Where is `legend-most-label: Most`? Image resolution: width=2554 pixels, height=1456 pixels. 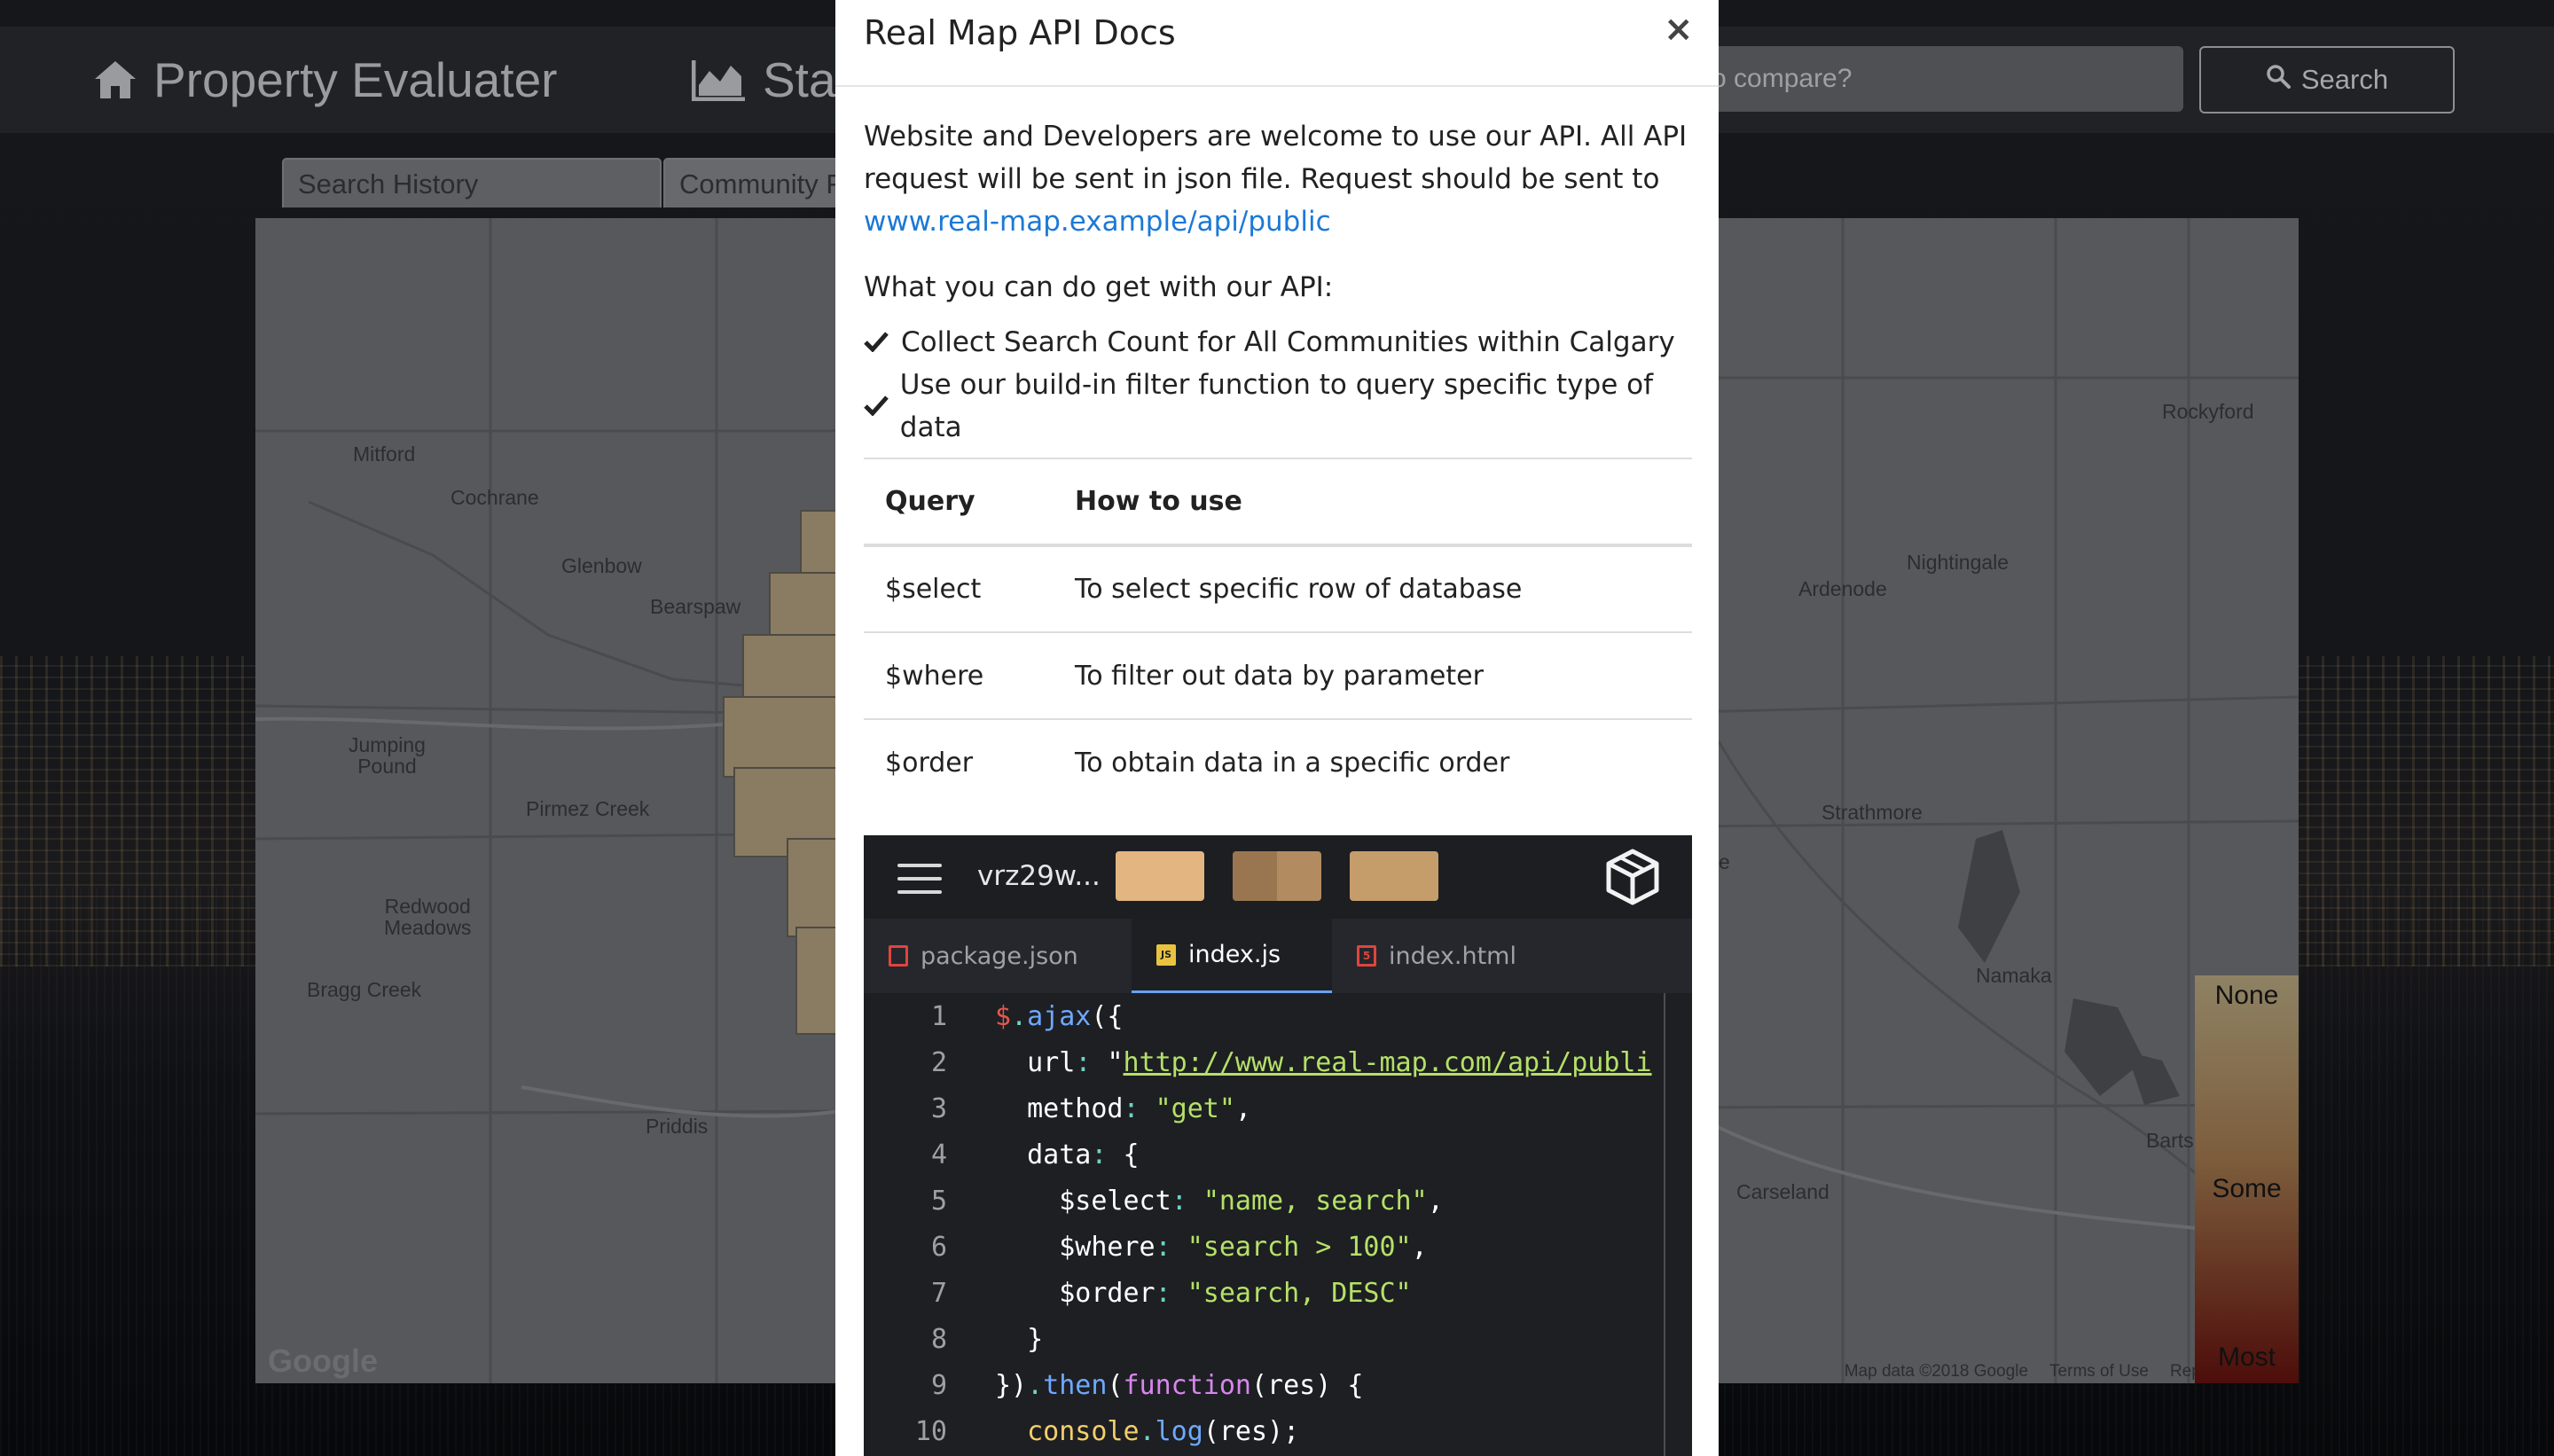
legend-most-label: Most is located at coordinates (2246, 1357).